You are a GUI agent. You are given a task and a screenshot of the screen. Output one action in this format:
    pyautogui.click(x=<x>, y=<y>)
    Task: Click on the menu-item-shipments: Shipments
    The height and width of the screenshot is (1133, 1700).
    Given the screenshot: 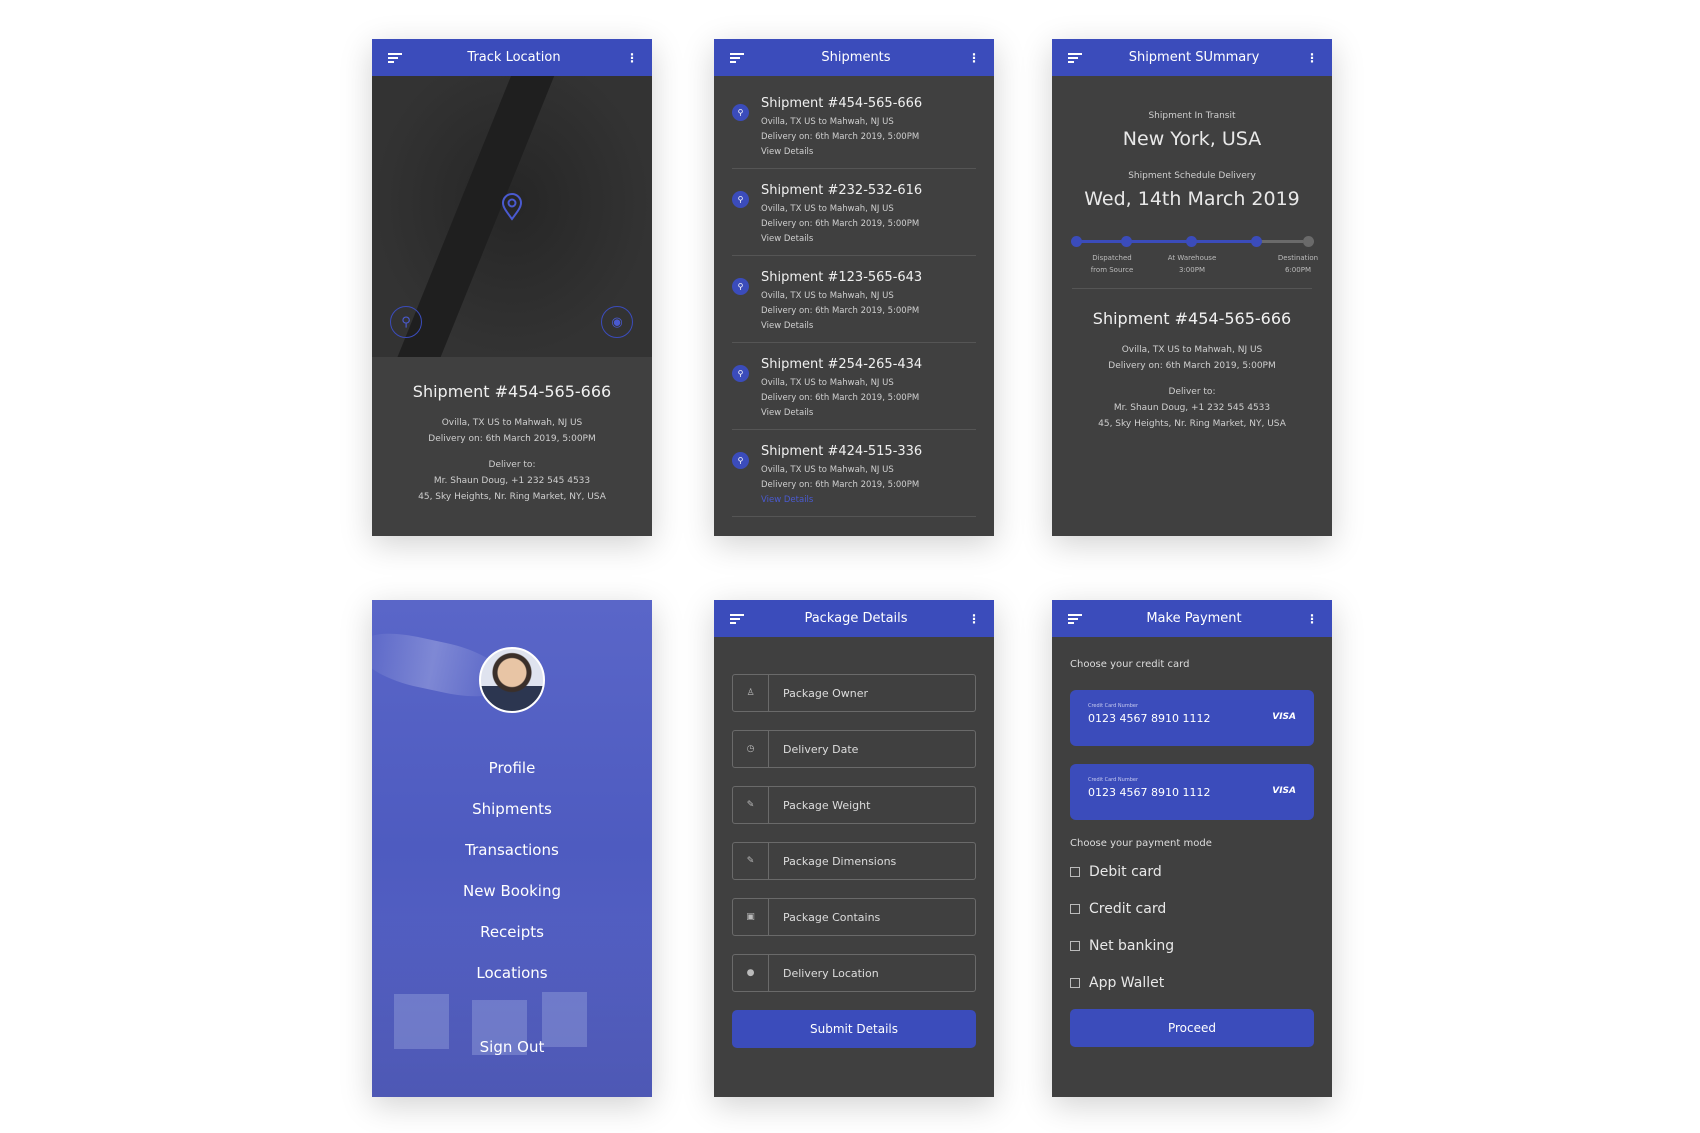 What is the action you would take?
    pyautogui.click(x=512, y=809)
    